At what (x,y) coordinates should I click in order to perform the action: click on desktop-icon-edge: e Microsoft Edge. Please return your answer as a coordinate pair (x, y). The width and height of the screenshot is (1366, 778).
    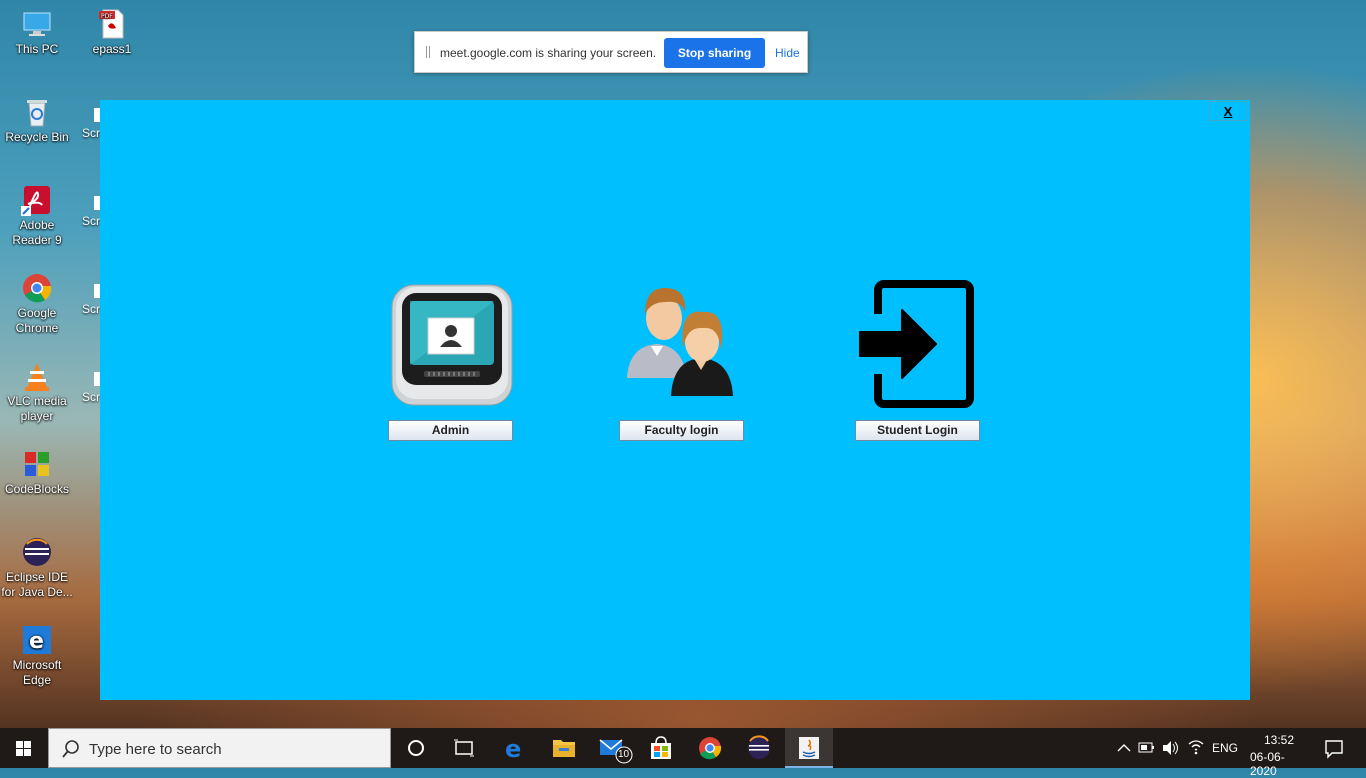
    Looking at the image, I should click on (37, 656).